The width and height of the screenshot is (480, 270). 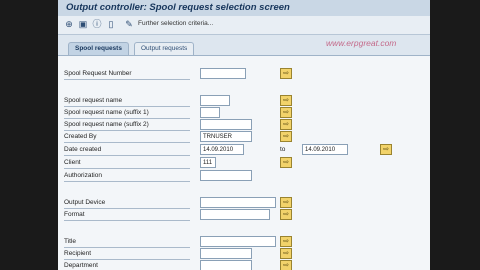 I want to click on authorization-field, so click(x=226, y=175).